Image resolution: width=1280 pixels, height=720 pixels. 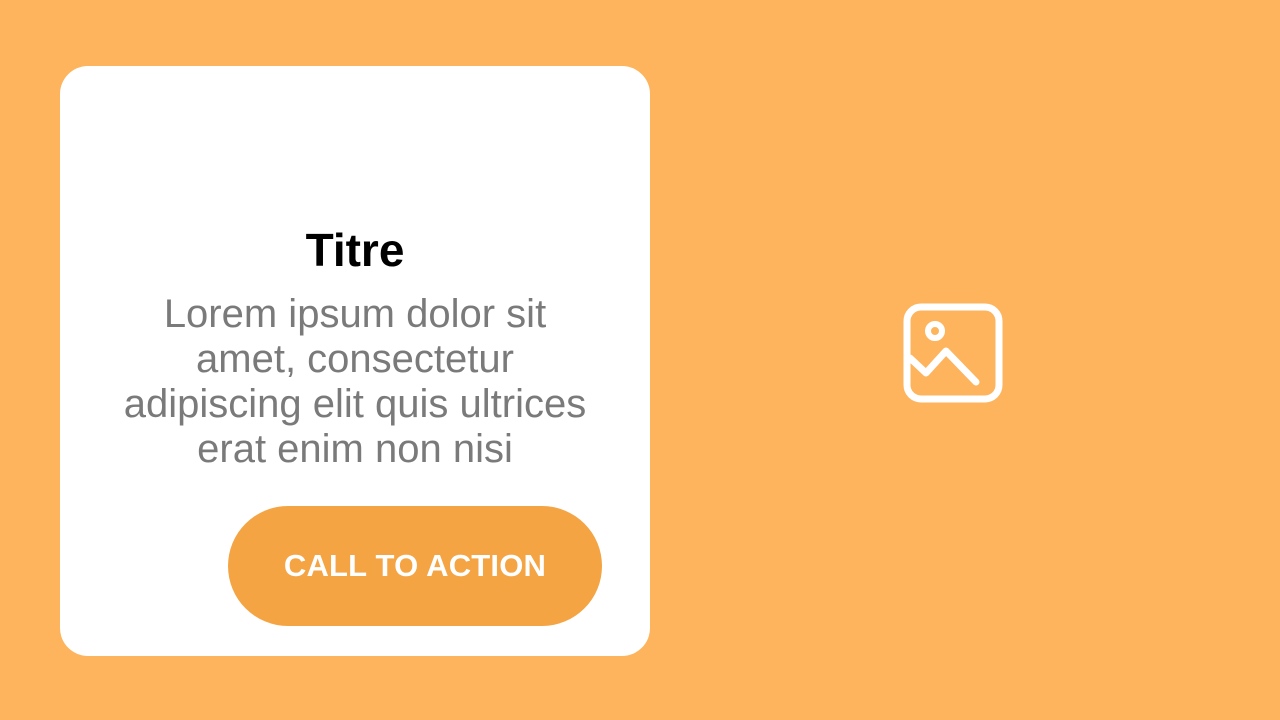 What do you see at coordinates (953, 353) in the screenshot?
I see `image-placeholder-icon` at bounding box center [953, 353].